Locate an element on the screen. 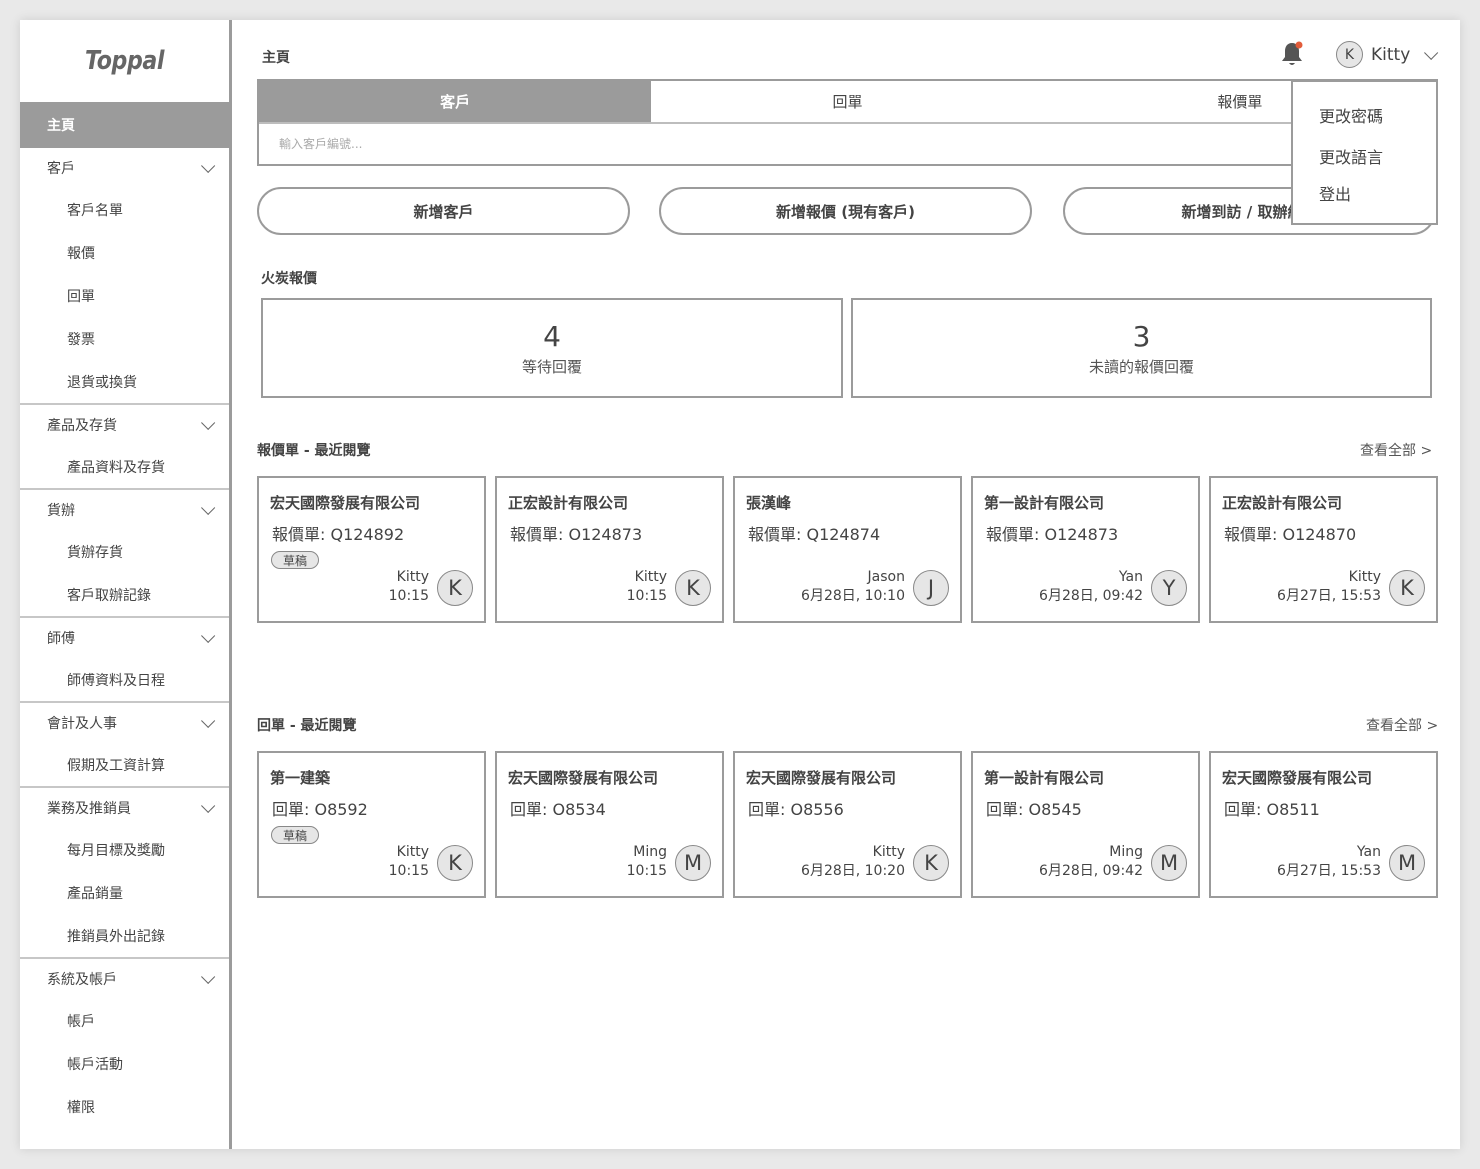  orders-see-all-link: 查看全部 > is located at coordinates (1402, 725).